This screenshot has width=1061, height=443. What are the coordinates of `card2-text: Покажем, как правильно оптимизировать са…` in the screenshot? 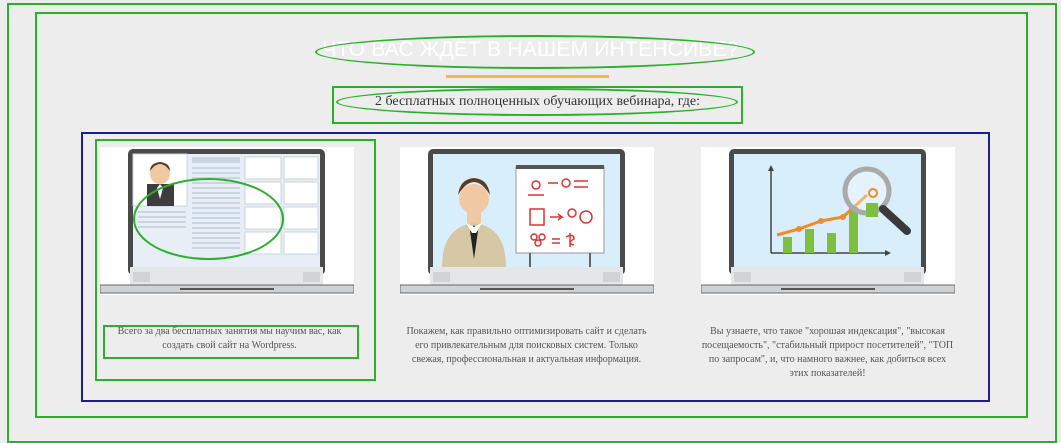 It's located at (526, 345).